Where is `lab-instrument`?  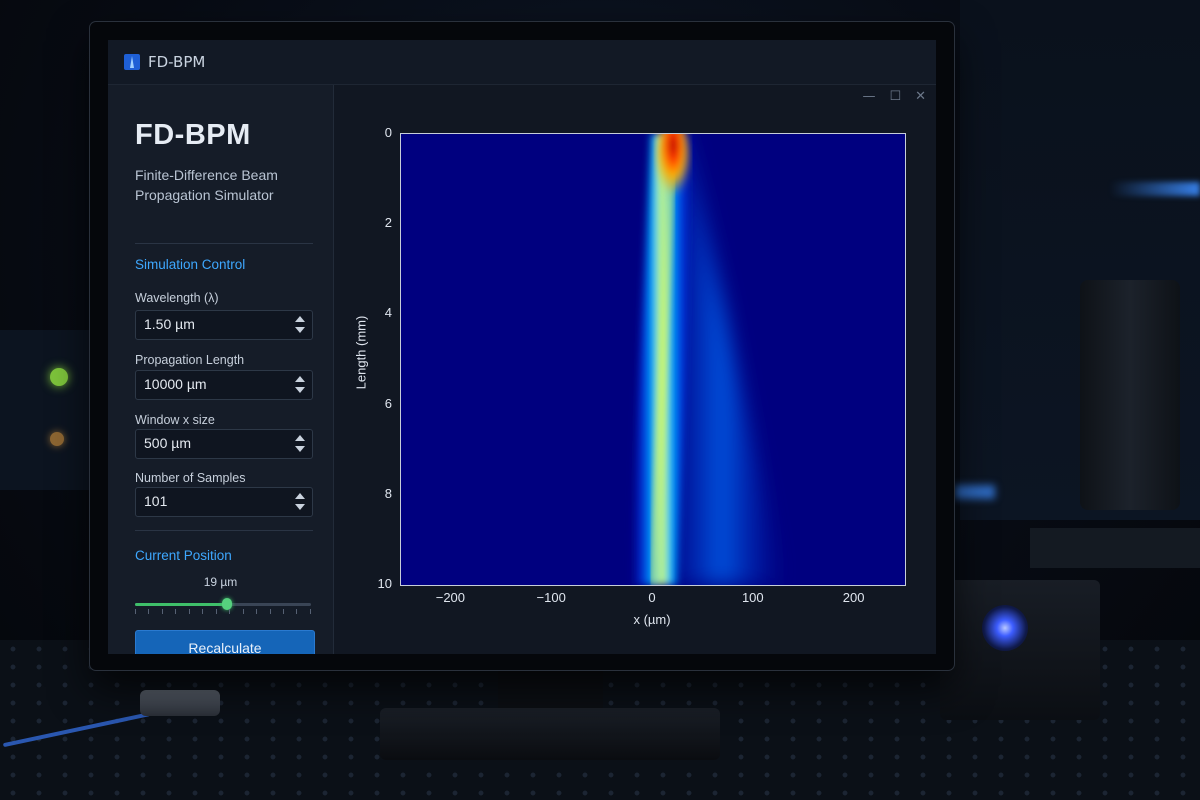 lab-instrument is located at coordinates (45, 410).